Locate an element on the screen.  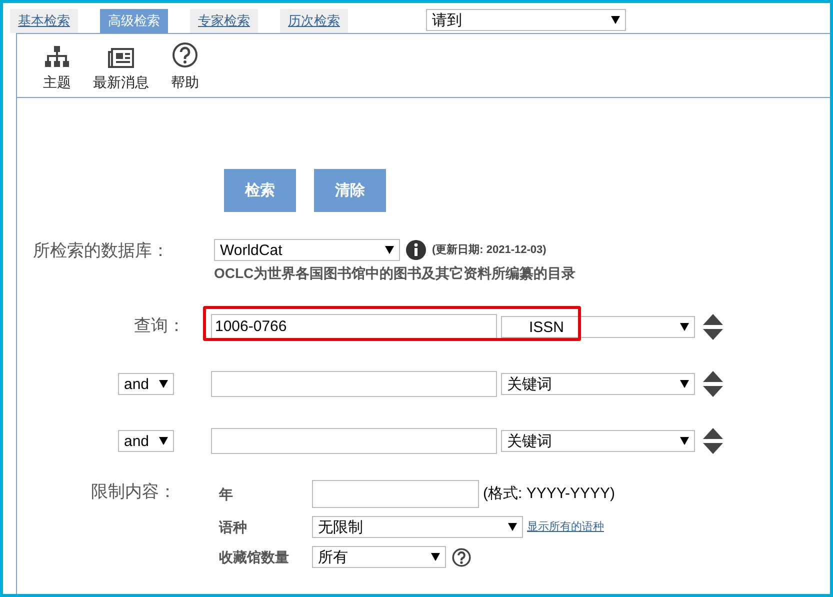
database-dropdown: WorldCat is located at coordinates (307, 250).